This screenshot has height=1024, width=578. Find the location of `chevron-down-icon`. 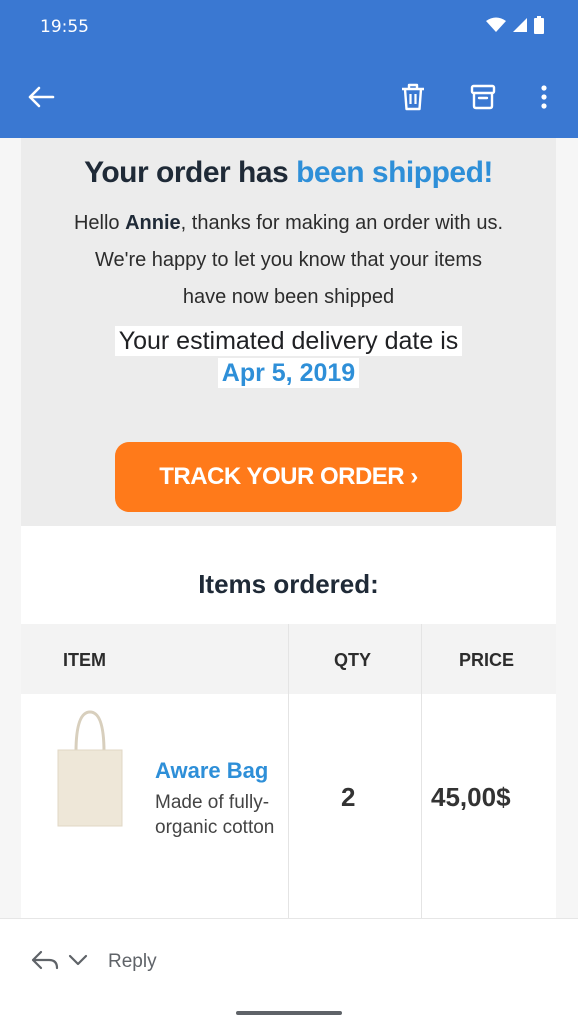

chevron-down-icon is located at coordinates (78, 960).